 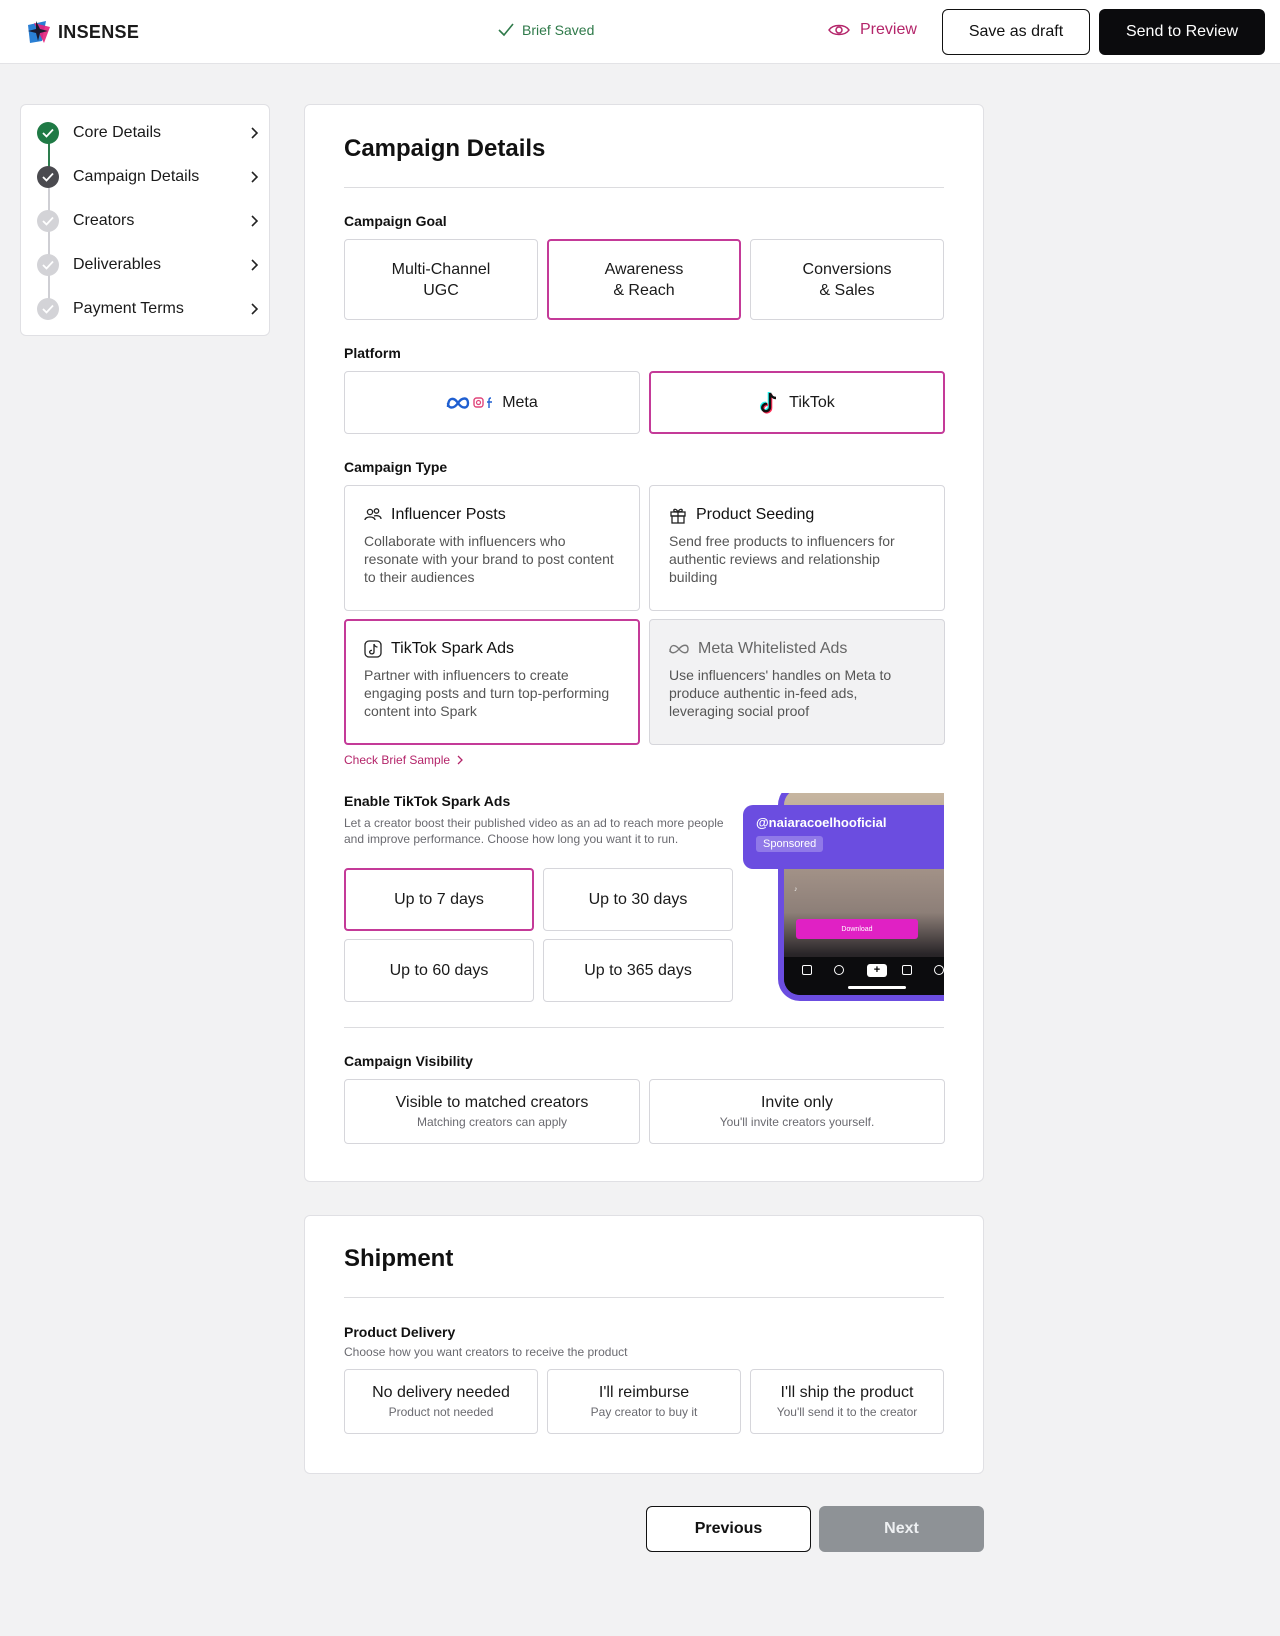 I want to click on insense-logo-icon, so click(x=39, y=32).